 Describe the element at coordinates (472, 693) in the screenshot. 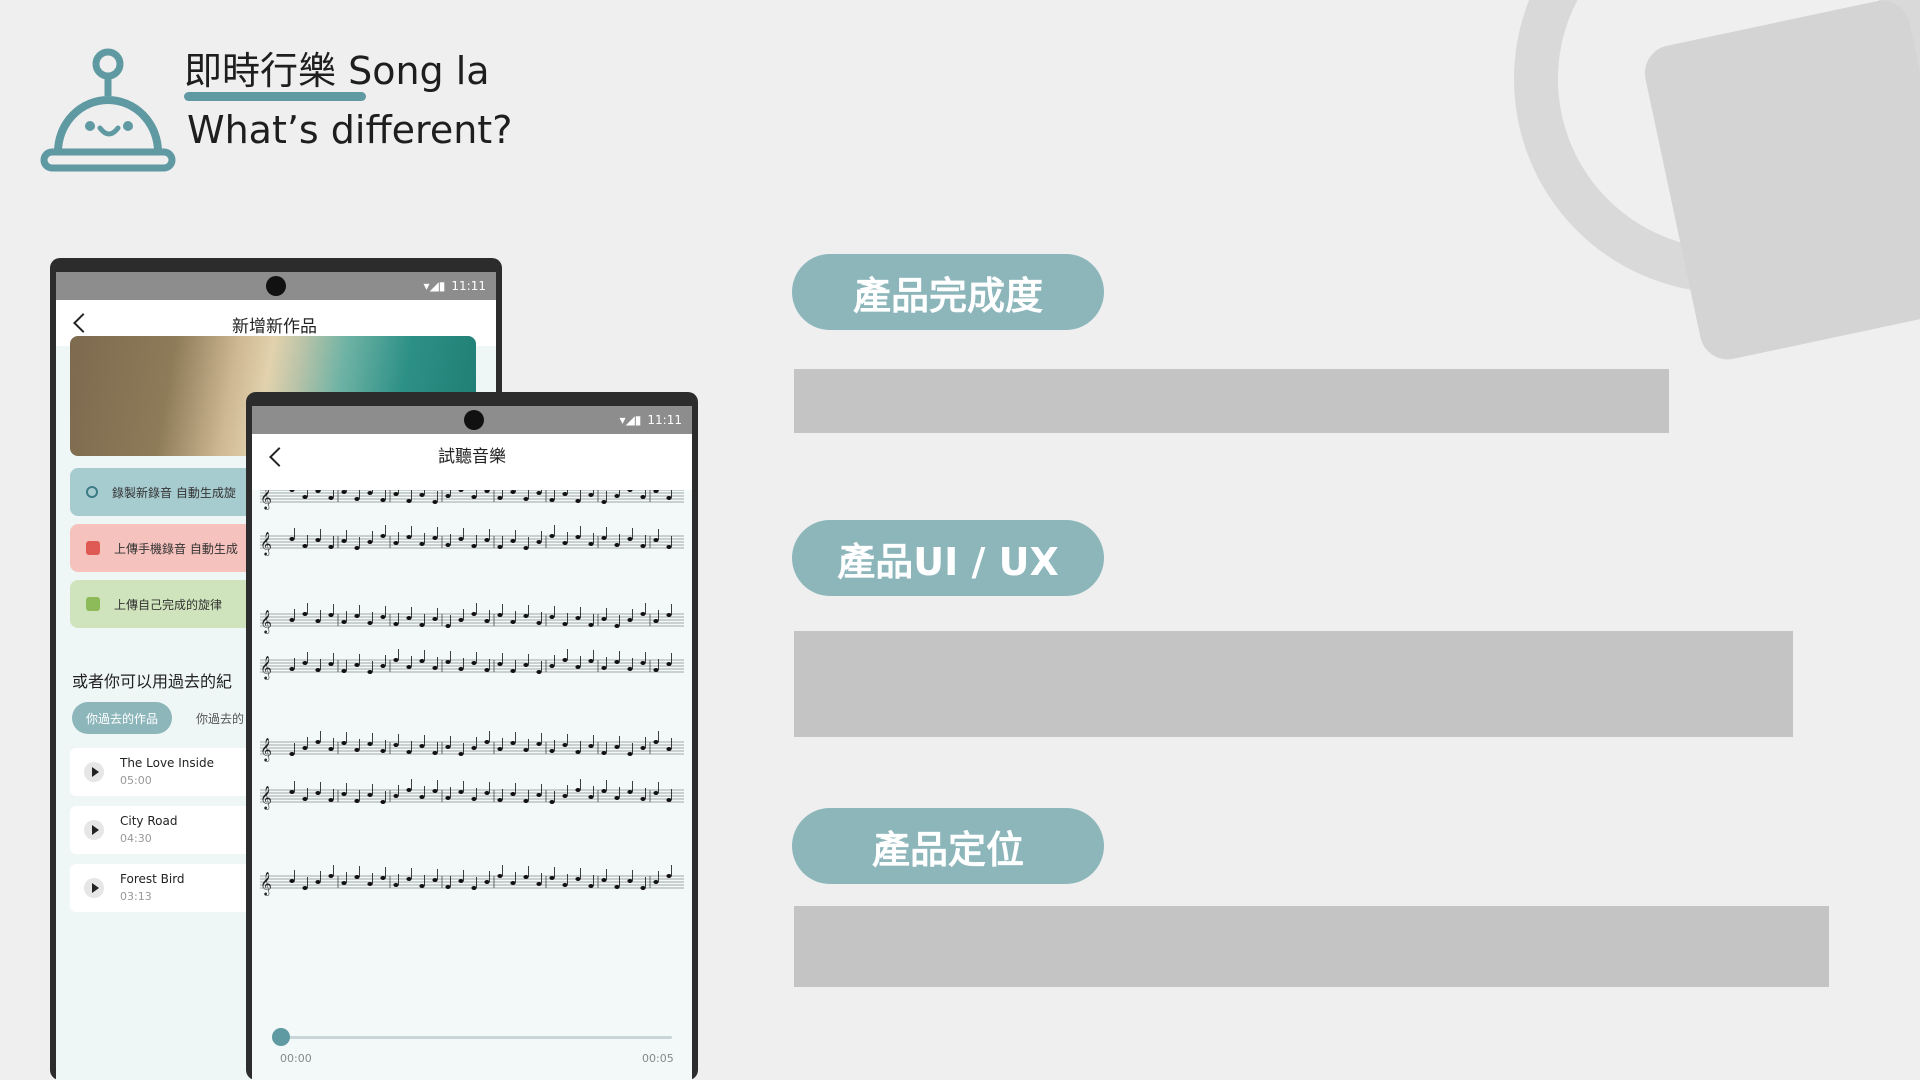

I see `sheet-music: 𝄞 𝄞 𝄞 𝄞 𝄞 𝄞 𝄞` at that location.